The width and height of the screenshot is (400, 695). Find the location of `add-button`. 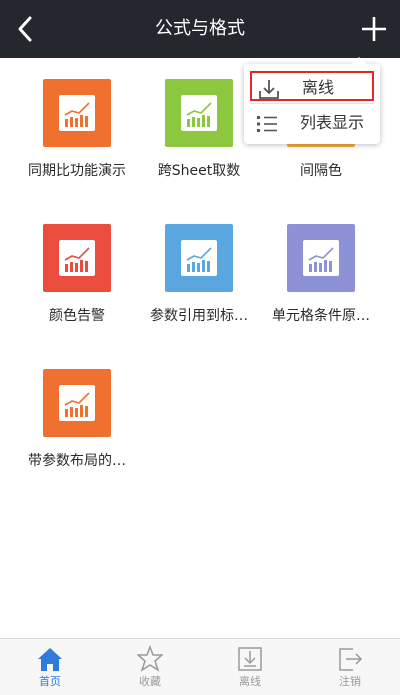

add-button is located at coordinates (374, 29).